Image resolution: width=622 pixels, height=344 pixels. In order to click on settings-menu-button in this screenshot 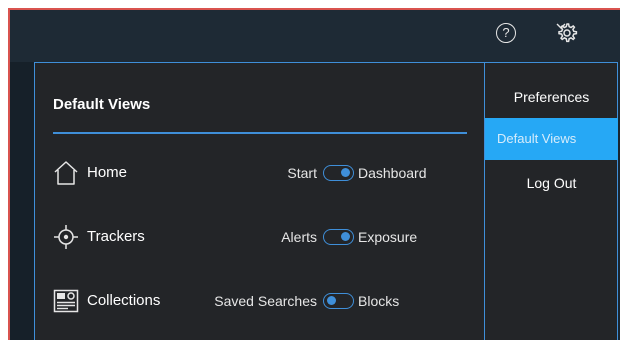, I will do `click(578, 34)`.